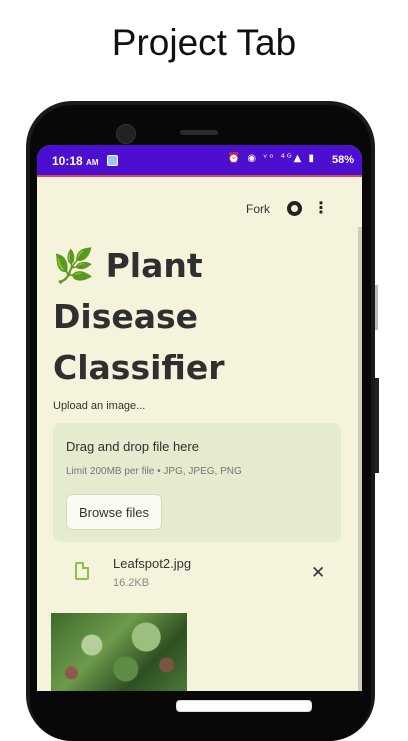 This screenshot has height=741, width=408. What do you see at coordinates (119, 652) in the screenshot?
I see `uploaded-image-preview` at bounding box center [119, 652].